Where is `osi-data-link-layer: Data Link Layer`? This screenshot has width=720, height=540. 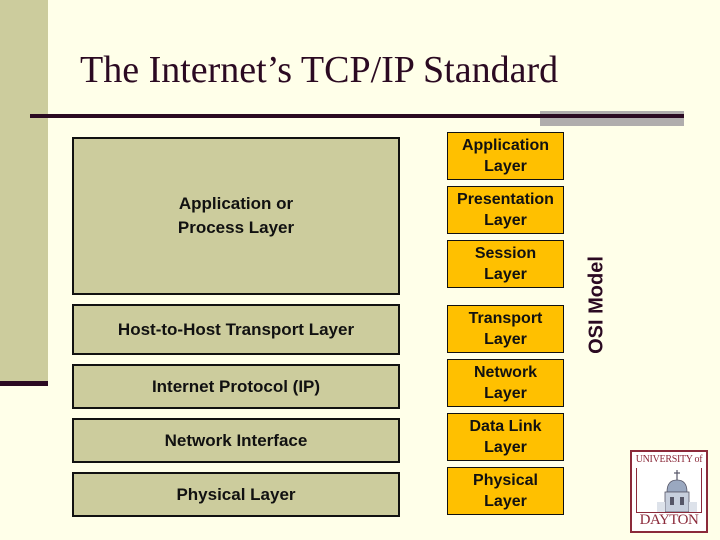
osi-data-link-layer: Data Link Layer is located at coordinates (505, 437).